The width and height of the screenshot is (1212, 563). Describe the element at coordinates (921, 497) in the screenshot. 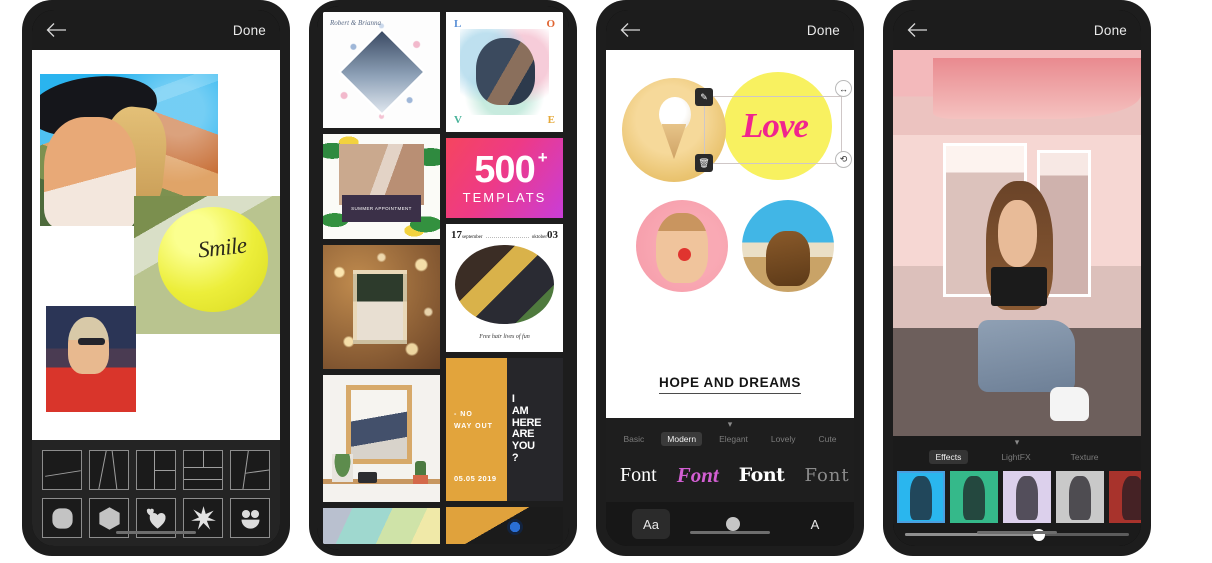

I see `filter-cyan` at that location.